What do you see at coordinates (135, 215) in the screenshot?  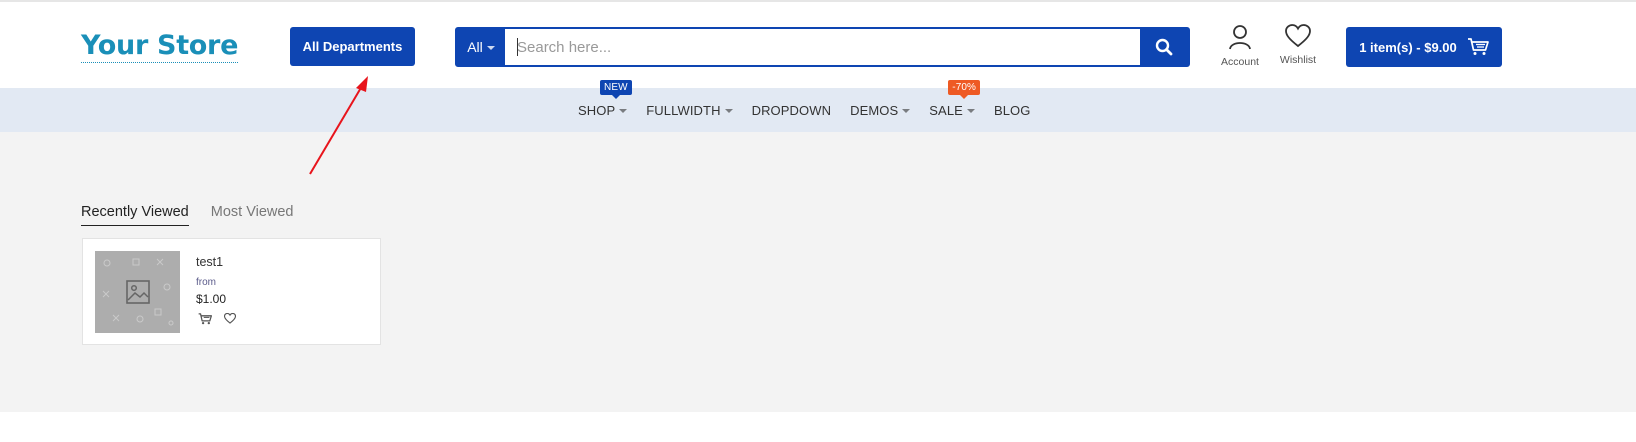 I see `tab-recently-viewed: Recently Viewed` at bounding box center [135, 215].